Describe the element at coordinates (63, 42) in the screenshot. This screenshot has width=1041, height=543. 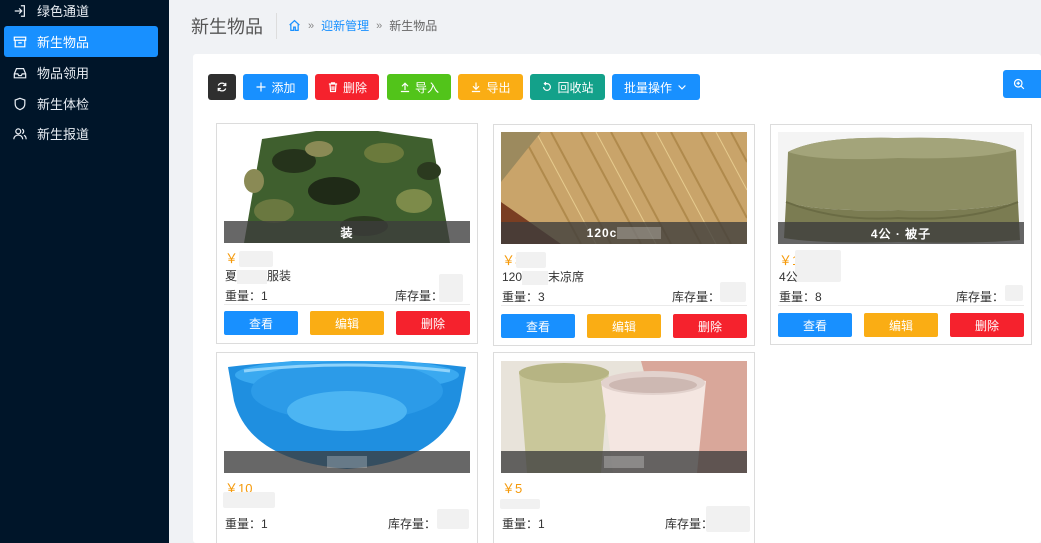
I see `sidebar-item-label: 新生物品` at that location.